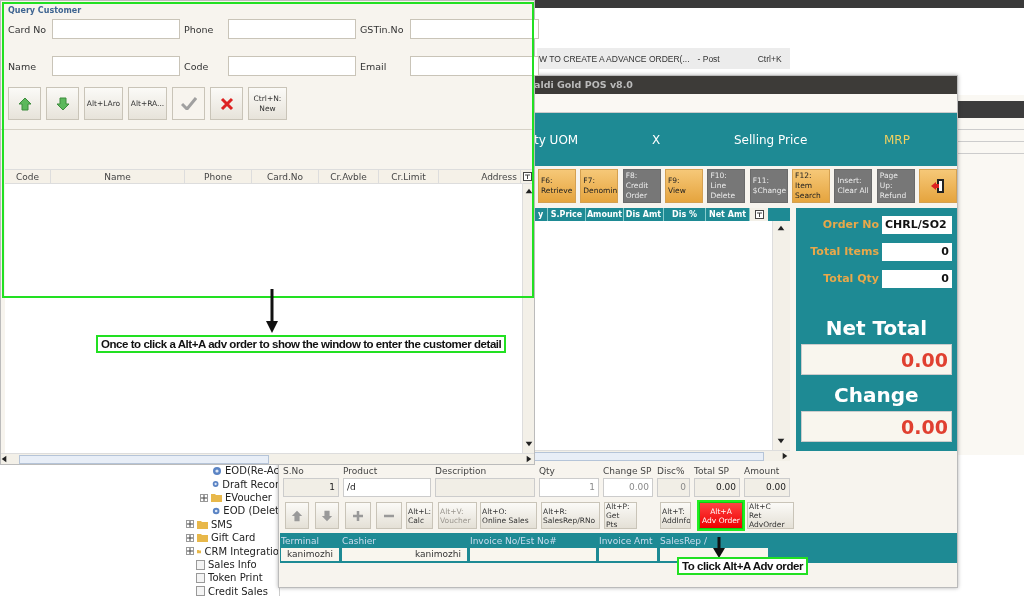 This screenshot has width=1024, height=596. What do you see at coordinates (387, 487) in the screenshot?
I see `entry-field: /d` at bounding box center [387, 487].